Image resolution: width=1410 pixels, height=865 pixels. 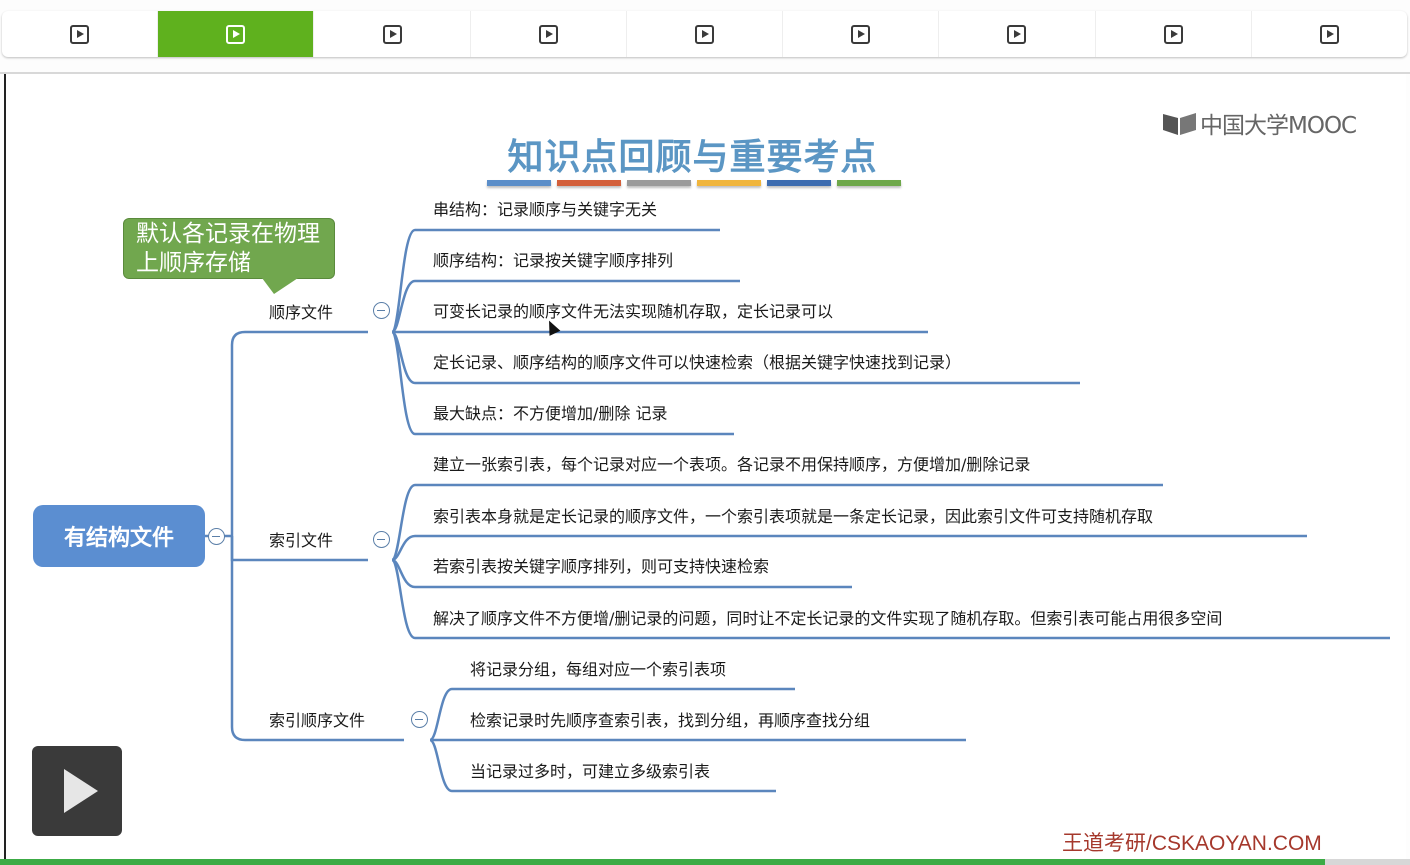 What do you see at coordinates (697, 363) in the screenshot?
I see `leaf-item: 定长记录、顺序结构的顺序文件可以快速检索（根据关键字快速找到记录）` at bounding box center [697, 363].